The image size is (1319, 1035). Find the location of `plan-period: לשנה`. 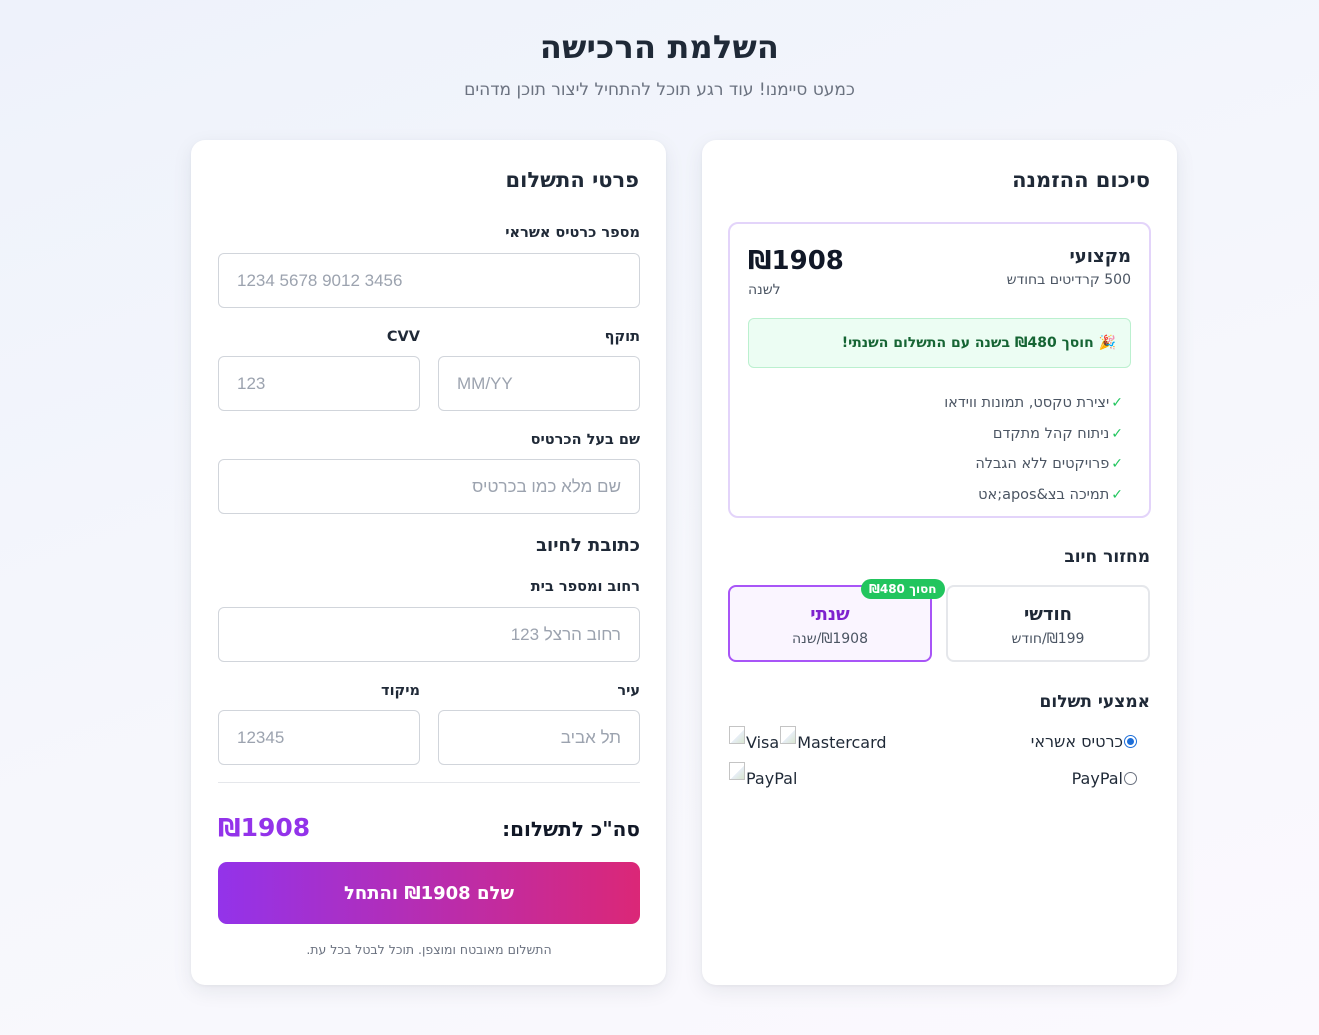

plan-period: לשנה is located at coordinates (764, 290).